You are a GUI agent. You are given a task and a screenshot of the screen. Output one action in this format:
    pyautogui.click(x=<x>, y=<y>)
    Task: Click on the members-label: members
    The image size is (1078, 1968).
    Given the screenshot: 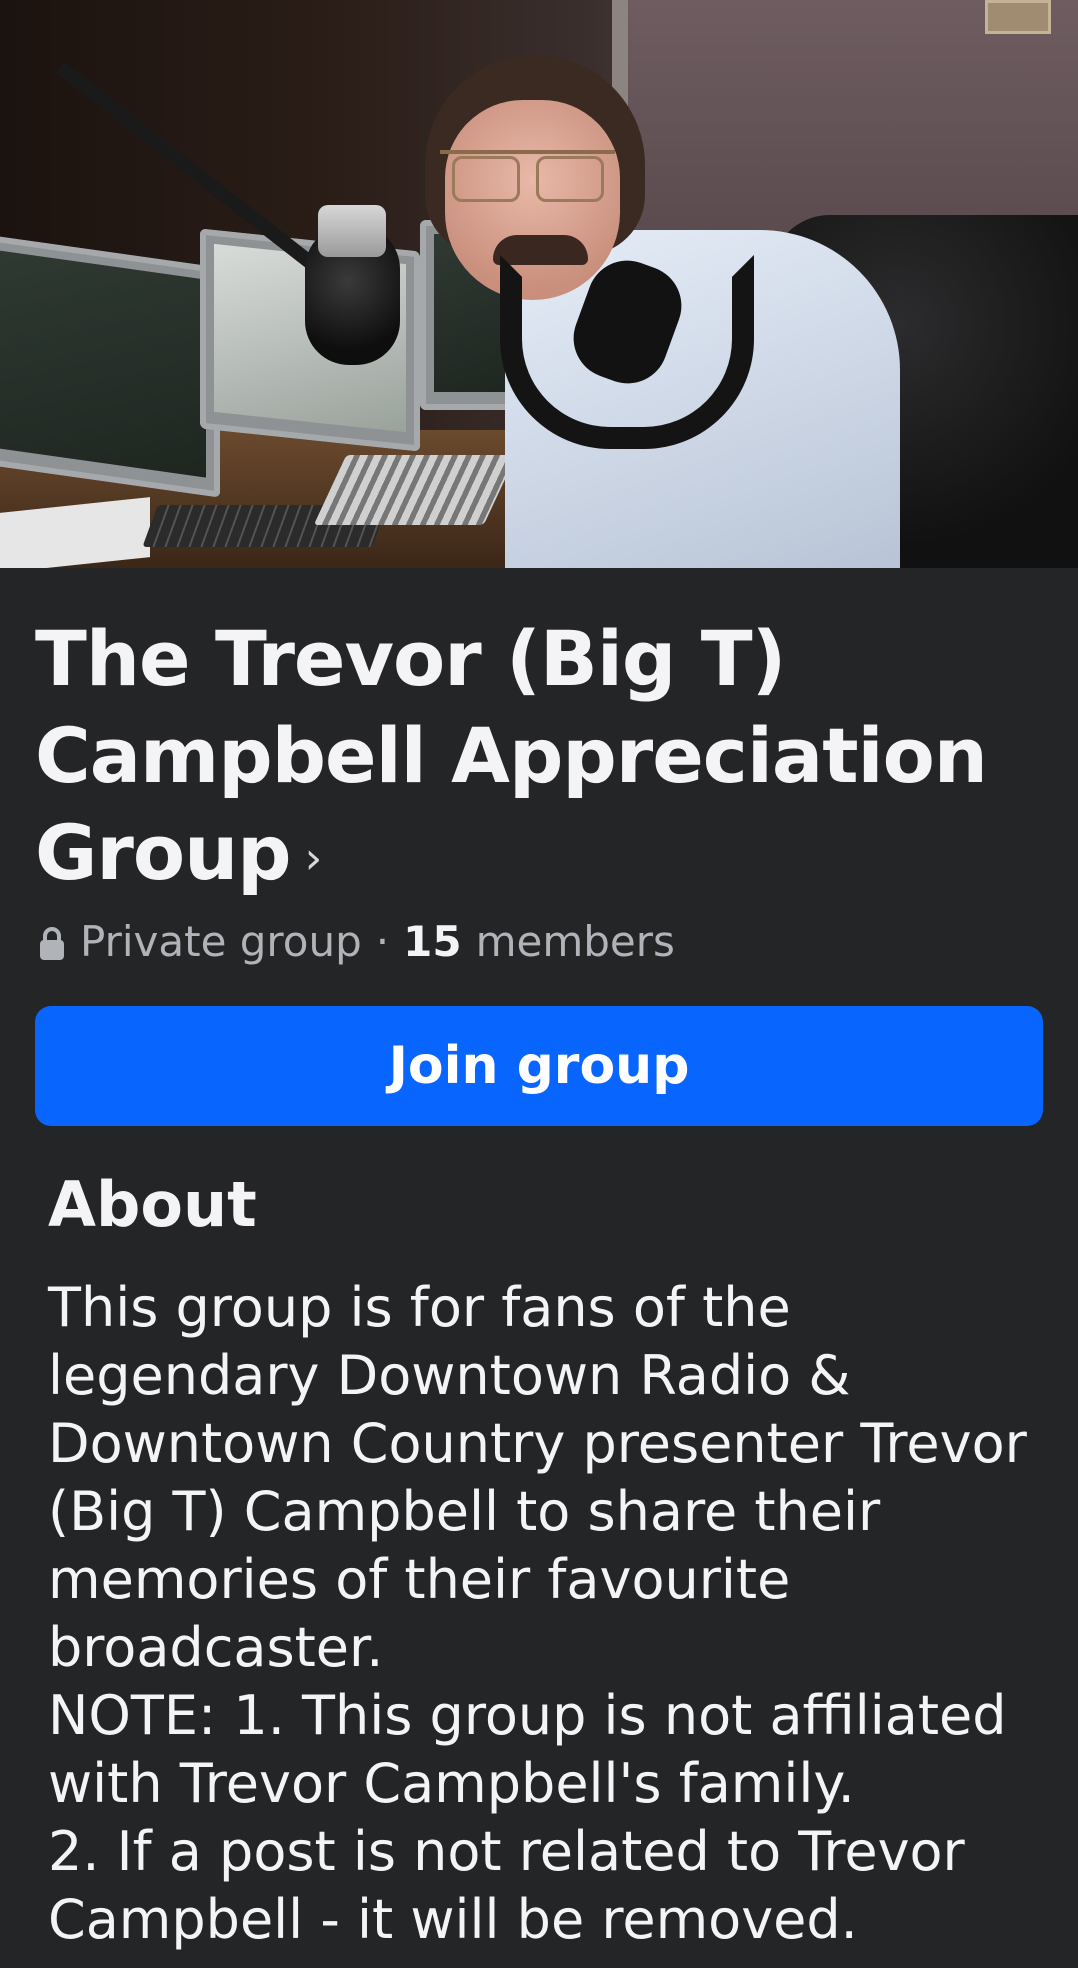 What is the action you would take?
    pyautogui.click(x=575, y=941)
    